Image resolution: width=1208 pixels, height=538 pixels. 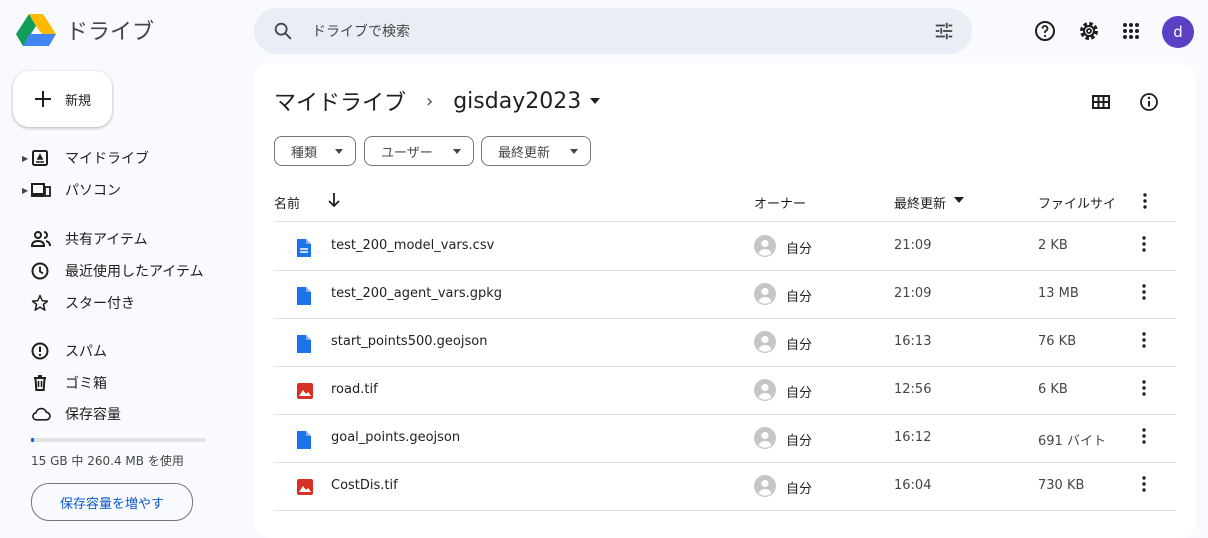 What do you see at coordinates (595, 101) in the screenshot?
I see `folder-menu-dropdown-icon` at bounding box center [595, 101].